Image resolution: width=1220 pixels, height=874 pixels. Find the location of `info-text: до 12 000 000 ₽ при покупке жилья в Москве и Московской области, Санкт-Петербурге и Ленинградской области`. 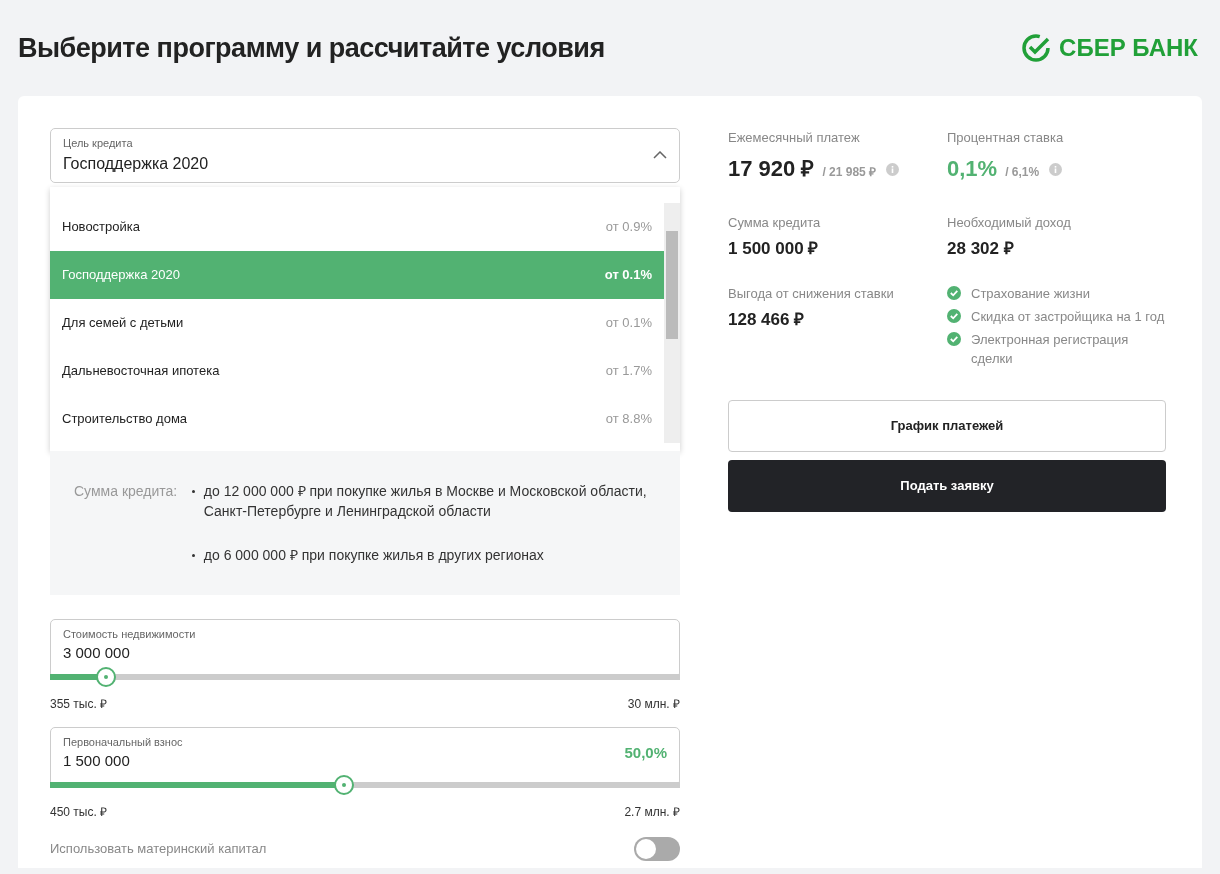

info-text: до 12 000 000 ₽ при покупке жилья в Москве и Московской области, Санкт-Петербурге и Ленинградской области is located at coordinates (425, 501).